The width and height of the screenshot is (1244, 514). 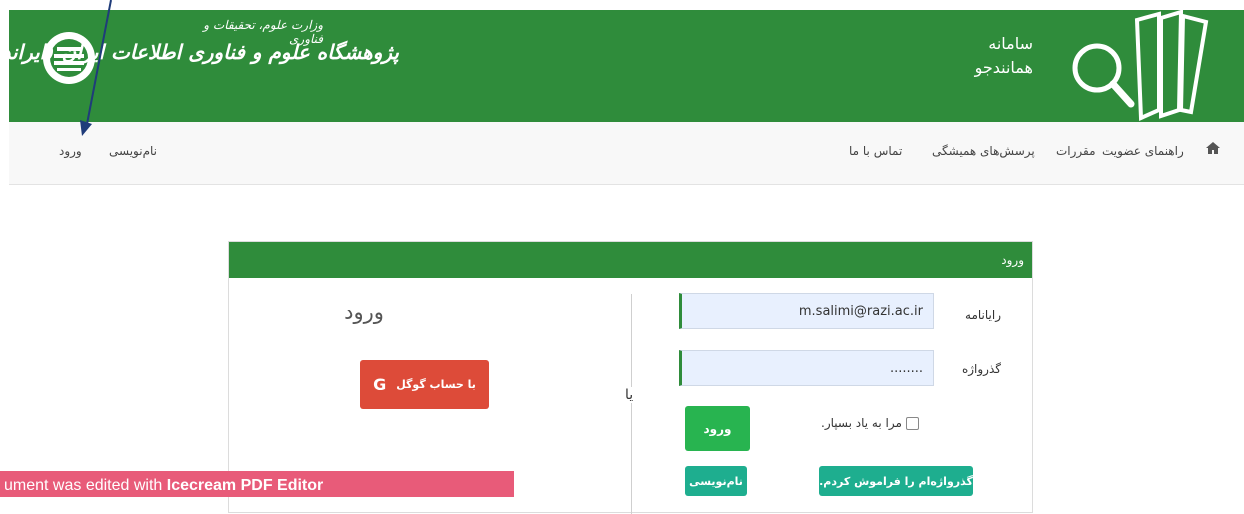 What do you see at coordinates (1140, 66) in the screenshot?
I see `hamanandjoo-logo-icon` at bounding box center [1140, 66].